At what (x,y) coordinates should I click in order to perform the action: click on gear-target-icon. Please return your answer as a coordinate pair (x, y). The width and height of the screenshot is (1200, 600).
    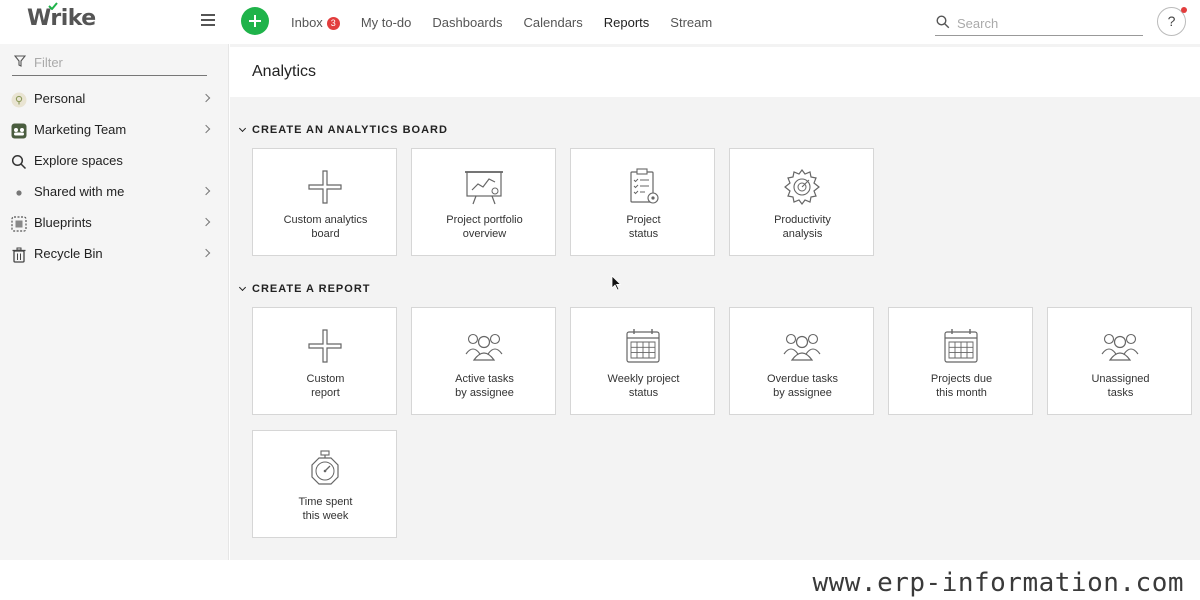
    Looking at the image, I should click on (802, 187).